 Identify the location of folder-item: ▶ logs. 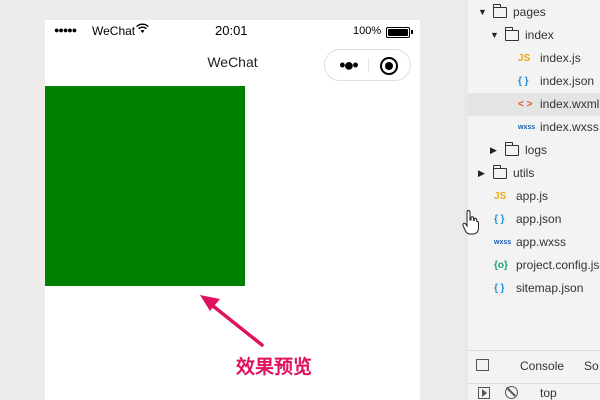
(534, 150).